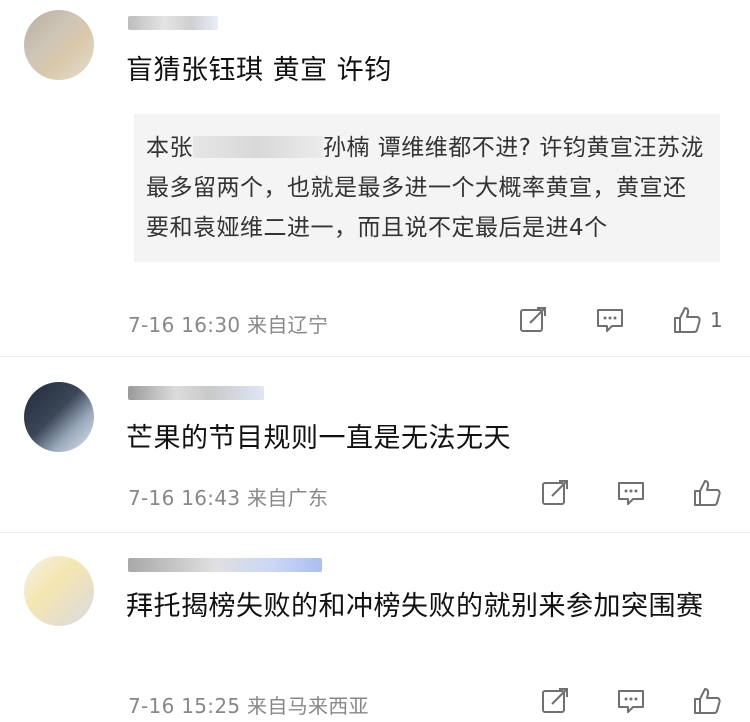 This screenshot has height=722, width=750. I want to click on comment-text: 盲猜张钰琪 黄宣 许钧, so click(259, 70).